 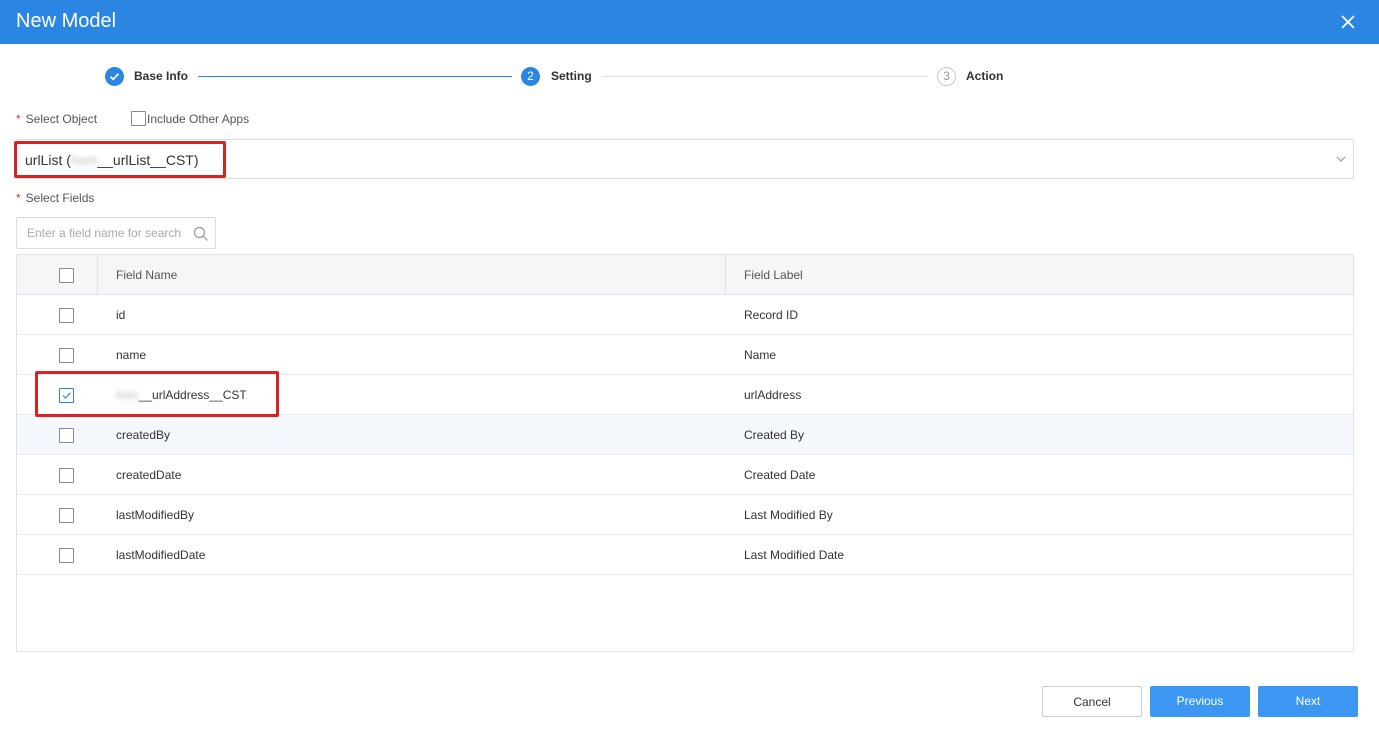 I want to click on dialog-title: New Model, so click(x=66, y=21).